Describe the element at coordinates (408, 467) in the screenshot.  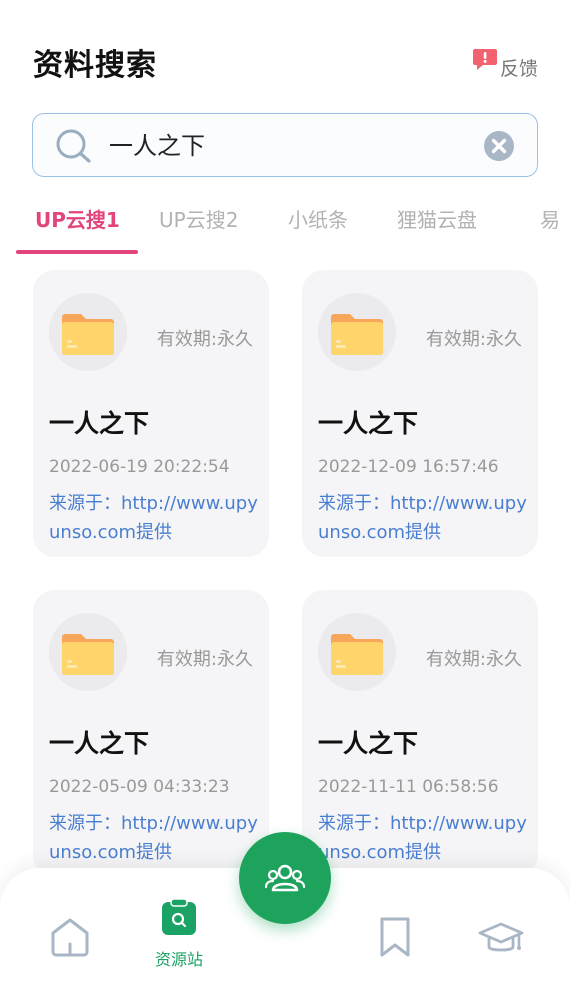
I see `result-date: 2022-12-09 16:57:46` at that location.